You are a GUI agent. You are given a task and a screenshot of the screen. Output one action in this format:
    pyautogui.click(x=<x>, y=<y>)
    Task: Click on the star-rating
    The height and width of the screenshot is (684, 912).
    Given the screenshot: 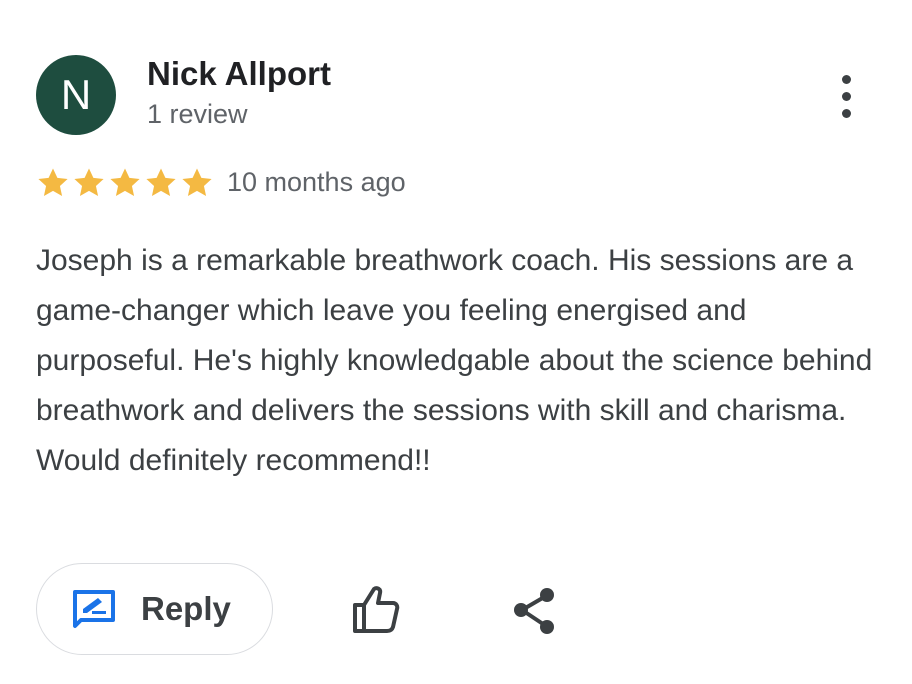 What is the action you would take?
    pyautogui.click(x=125, y=183)
    